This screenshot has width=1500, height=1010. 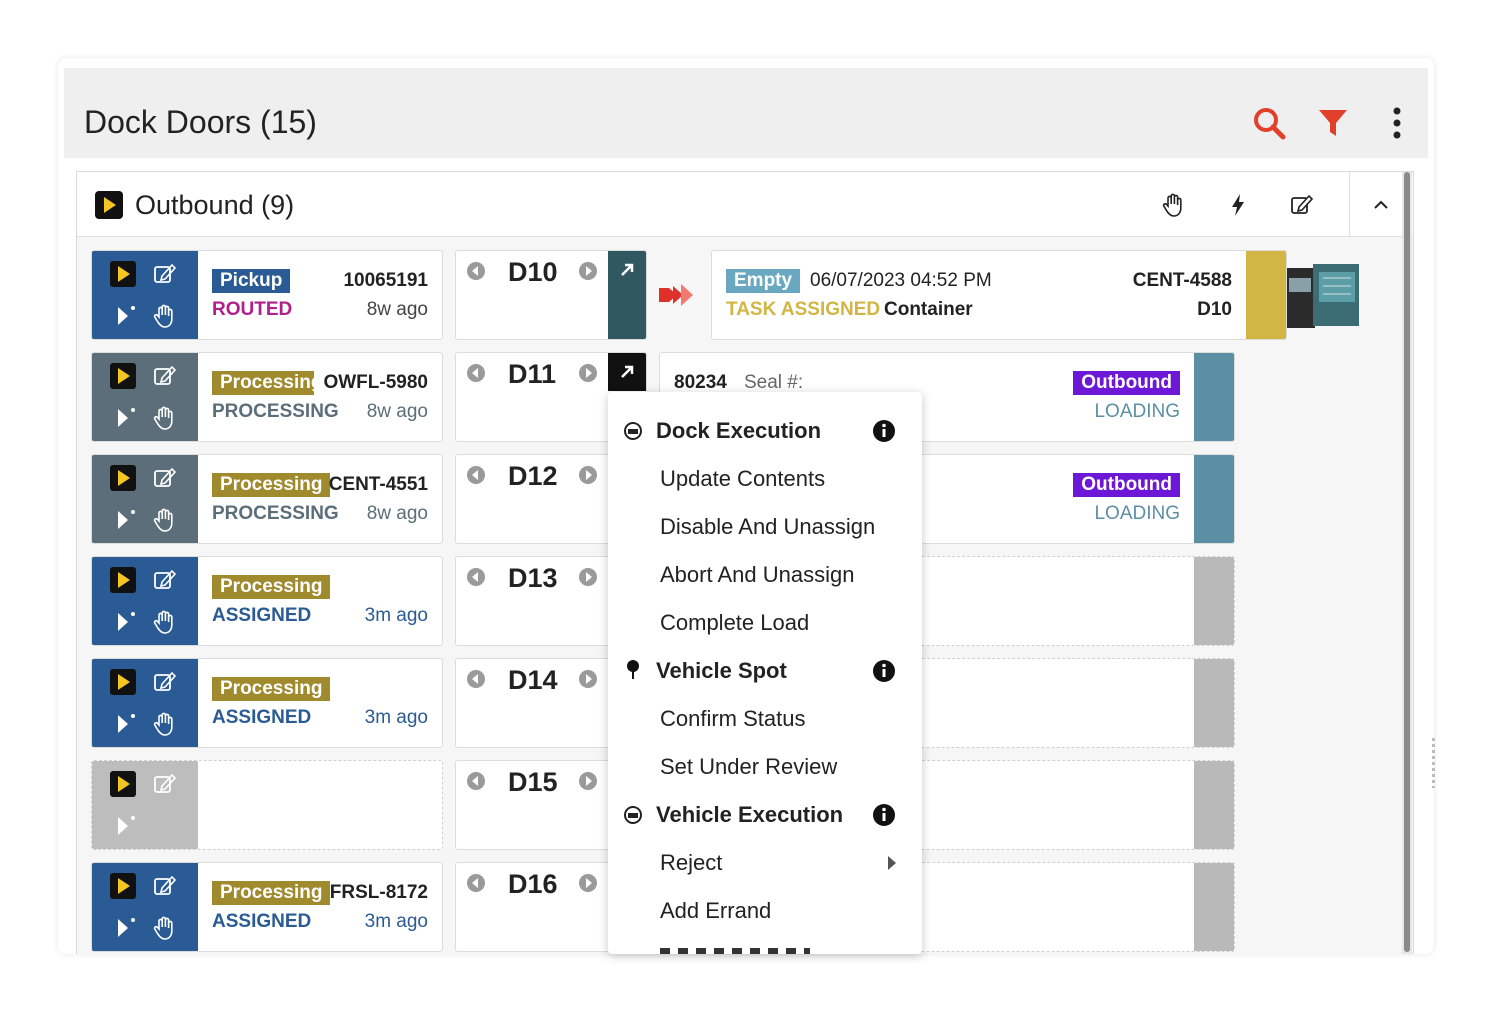 What do you see at coordinates (733, 719) in the screenshot?
I see `menu-item-confirm-status: Confirm Status` at bounding box center [733, 719].